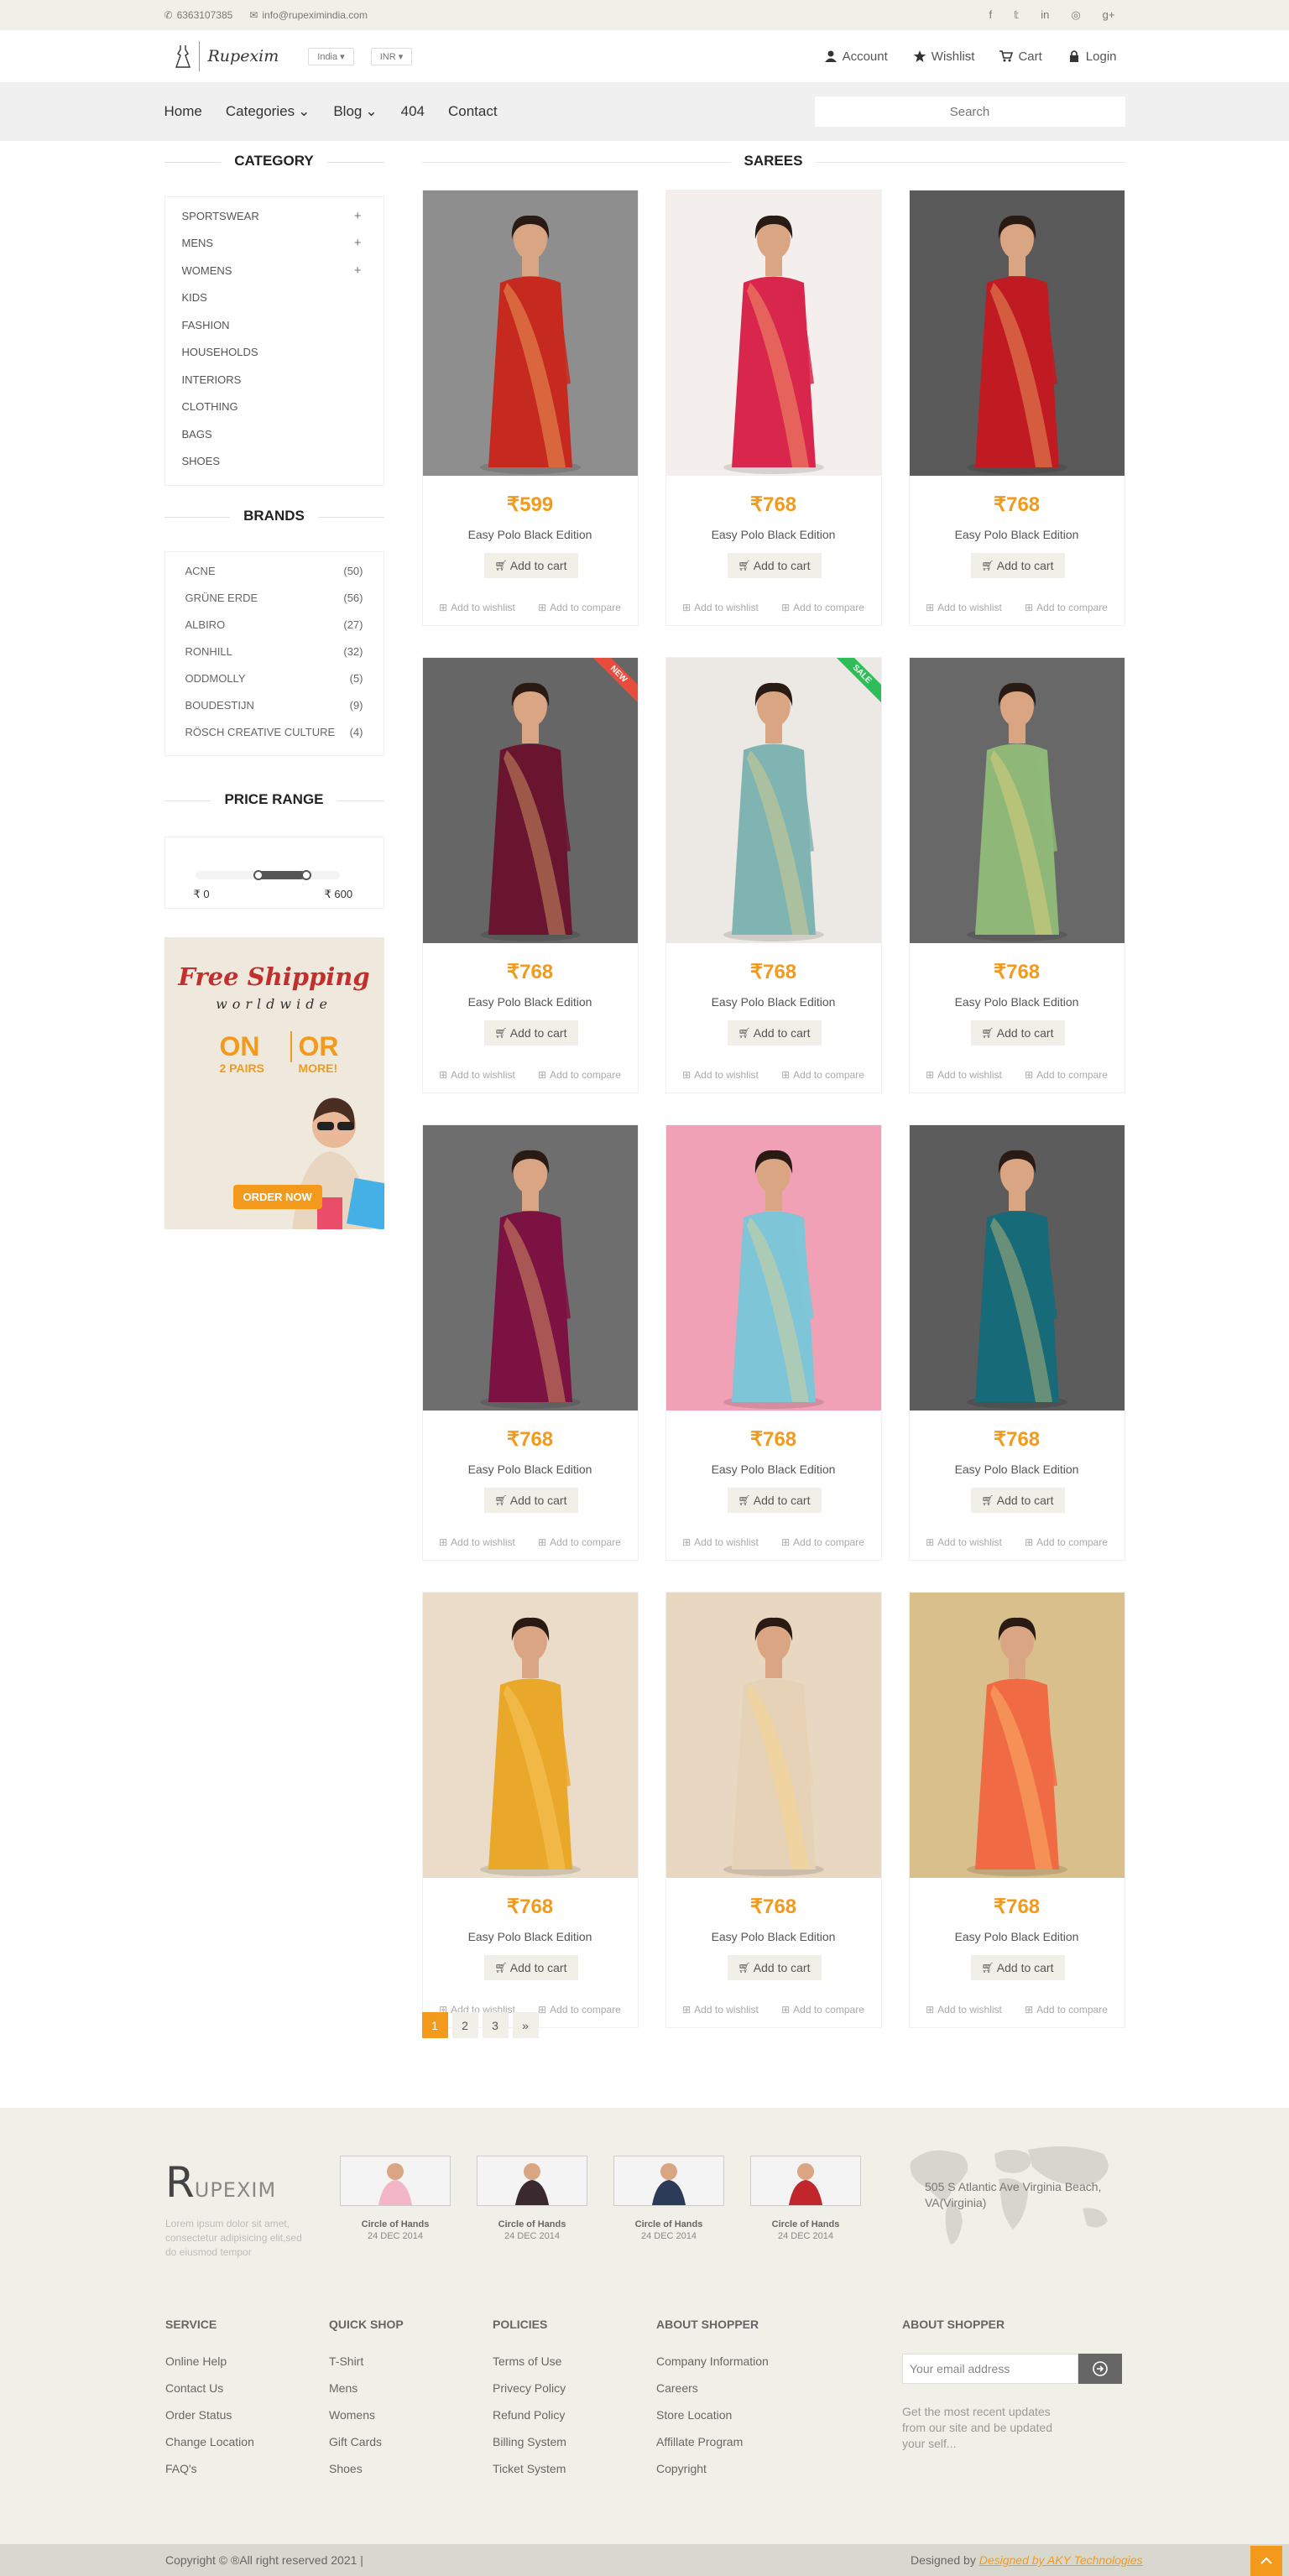 This screenshot has width=1289, height=2576. Describe the element at coordinates (267, 875) in the screenshot. I see `price-slider` at that location.